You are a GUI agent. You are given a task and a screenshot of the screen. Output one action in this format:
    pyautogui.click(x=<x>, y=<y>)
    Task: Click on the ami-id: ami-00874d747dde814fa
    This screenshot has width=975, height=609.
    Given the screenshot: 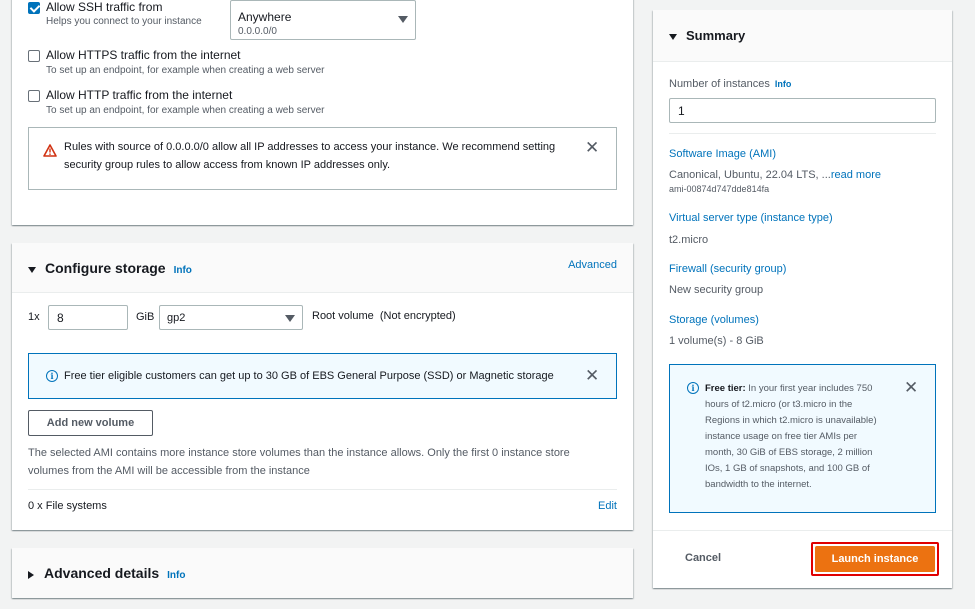 What is the action you would take?
    pyautogui.click(x=719, y=189)
    